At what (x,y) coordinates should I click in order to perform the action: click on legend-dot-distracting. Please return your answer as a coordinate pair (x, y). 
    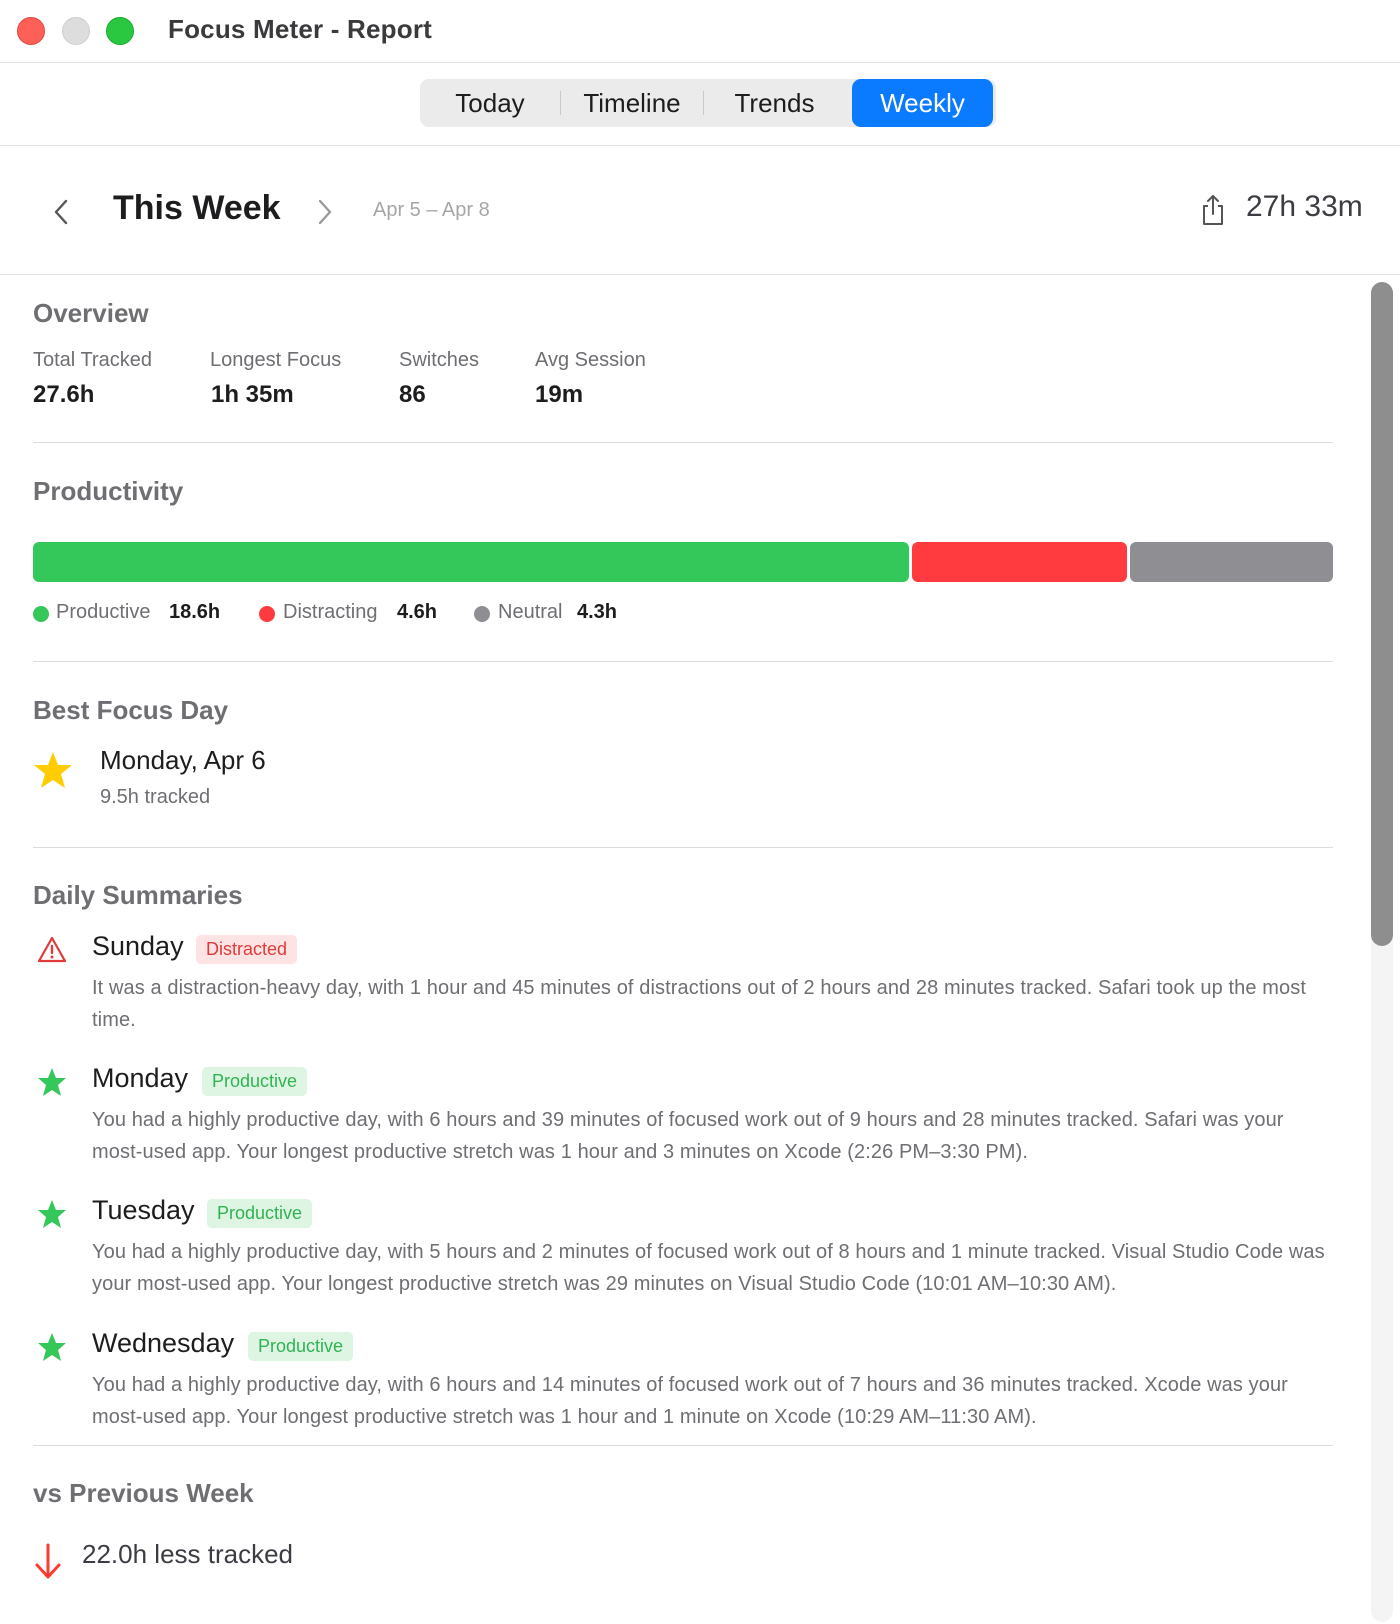
    Looking at the image, I should click on (267, 614).